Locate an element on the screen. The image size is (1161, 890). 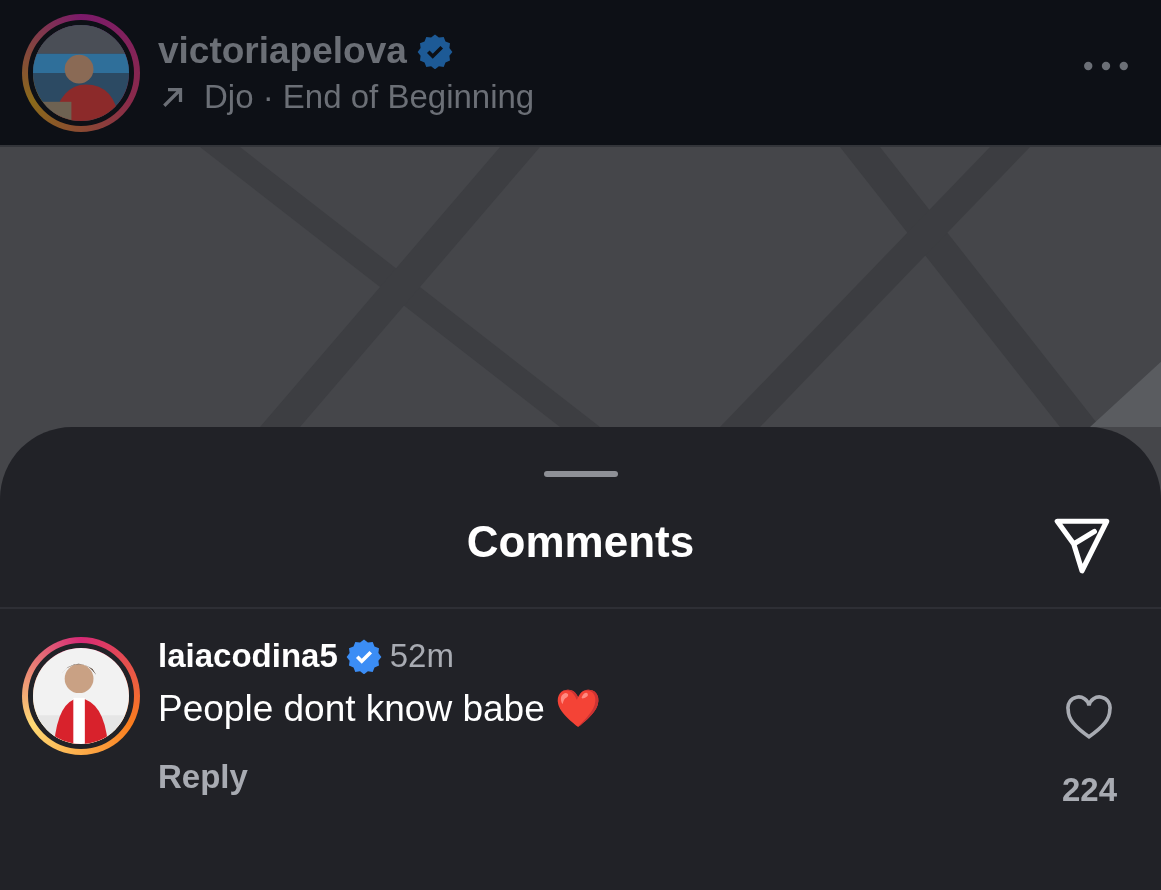
sheet-title: Comments is located at coordinates (580, 542).